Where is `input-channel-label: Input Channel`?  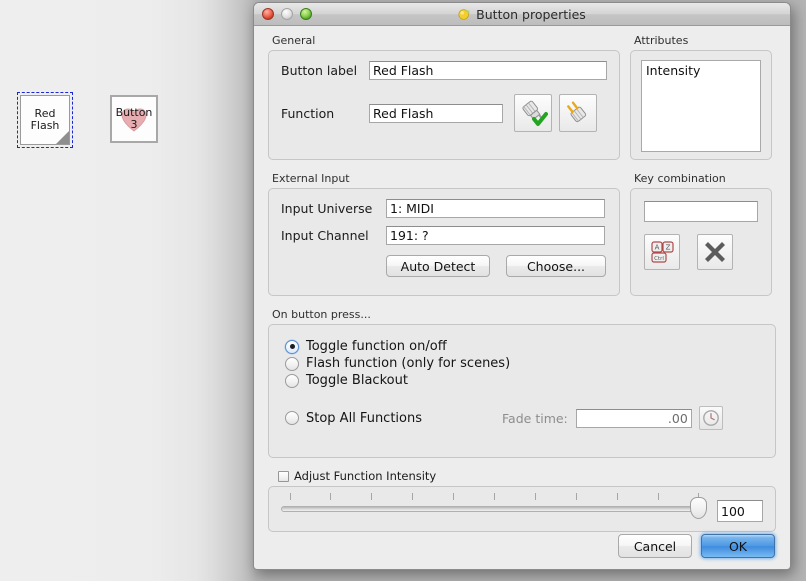 input-channel-label: Input Channel is located at coordinates (325, 235).